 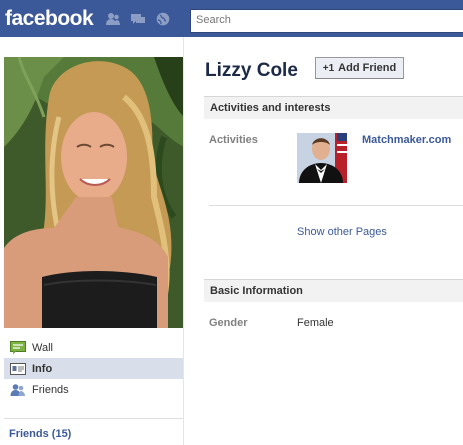 What do you see at coordinates (315, 323) in the screenshot?
I see `gender-value: Female` at bounding box center [315, 323].